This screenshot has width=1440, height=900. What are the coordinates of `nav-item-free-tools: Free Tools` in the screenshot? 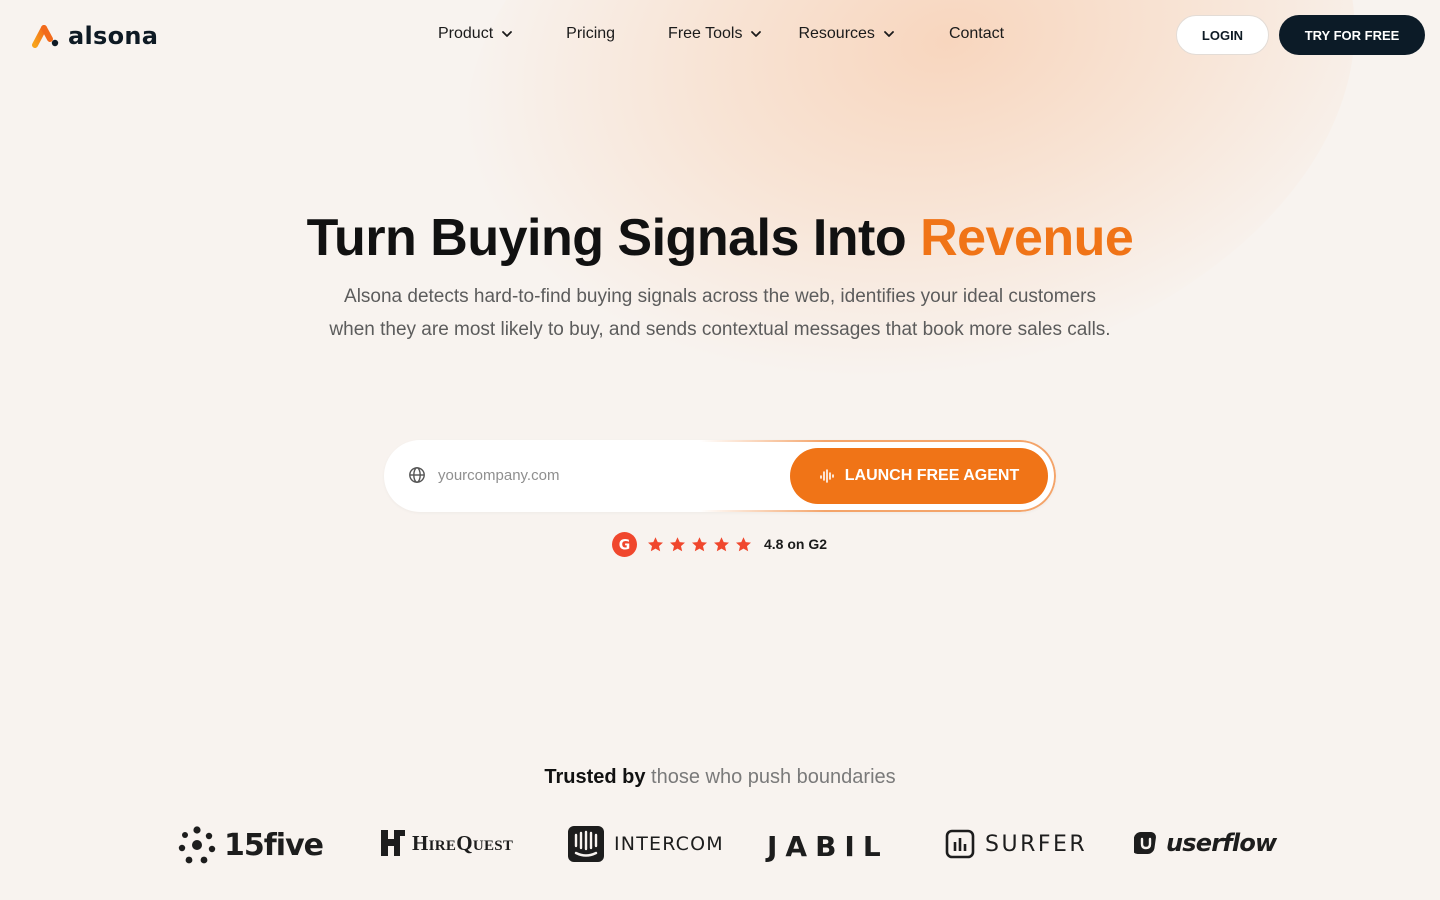 It's located at (715, 34).